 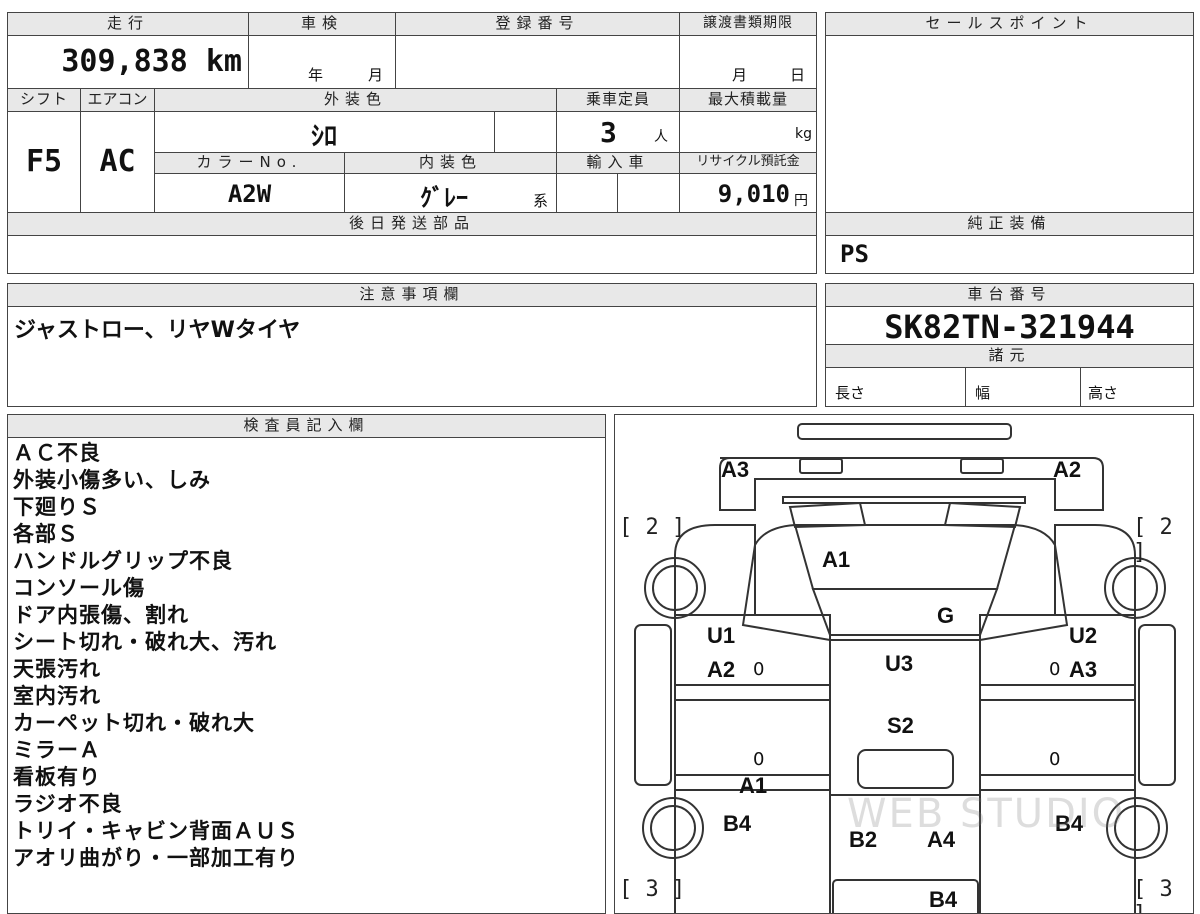 What do you see at coordinates (151, 61) in the screenshot?
I see `mileage-value: 309,838 km` at bounding box center [151, 61].